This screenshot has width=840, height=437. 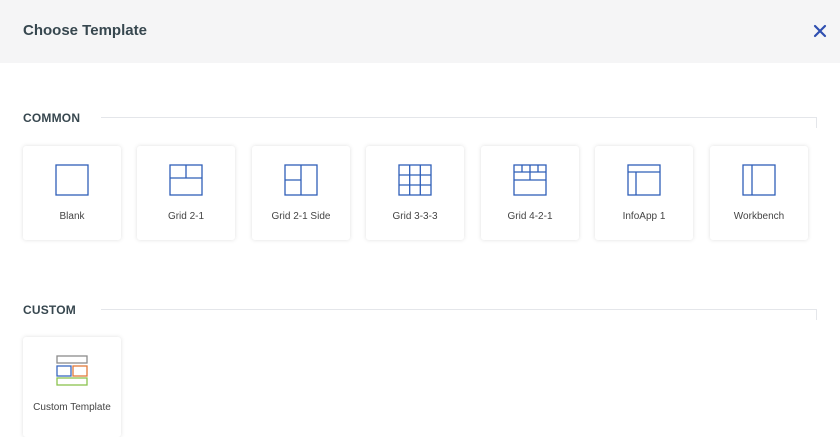 I want to click on grid-3-3-3-icon, so click(x=415, y=180).